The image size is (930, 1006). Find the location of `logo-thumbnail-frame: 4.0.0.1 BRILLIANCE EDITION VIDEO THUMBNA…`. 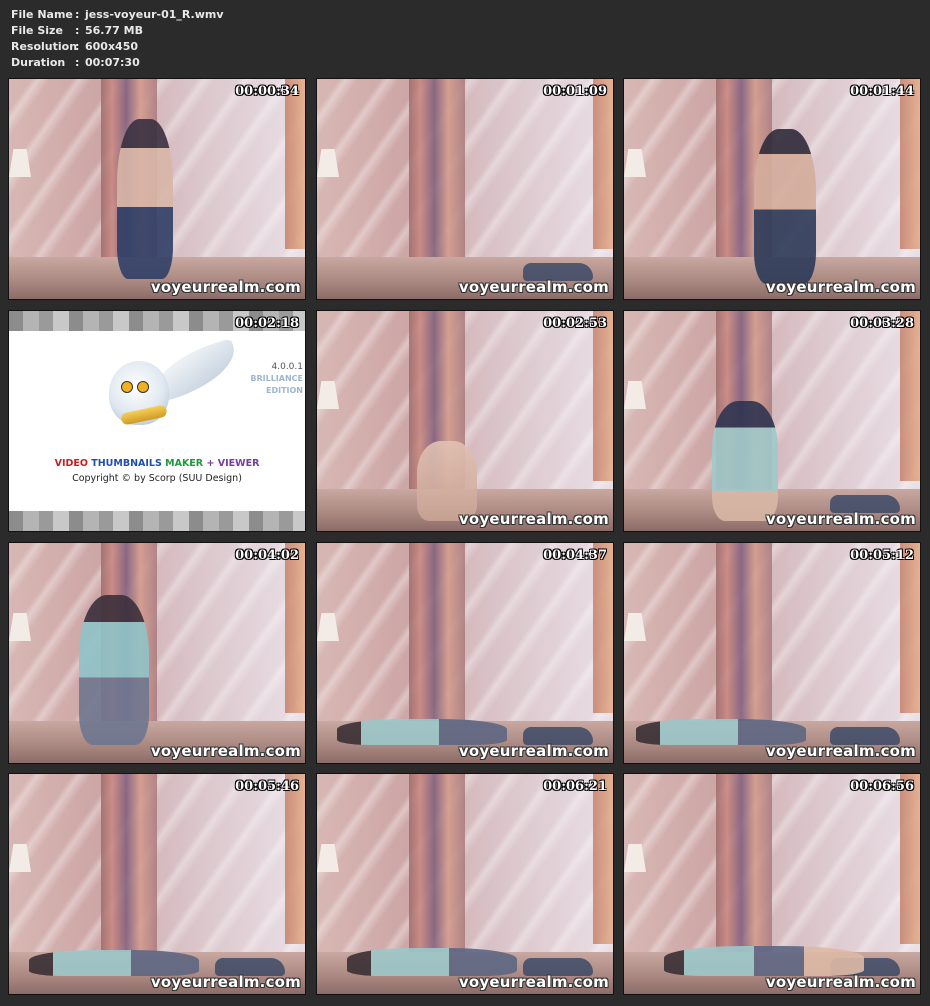

logo-thumbnail-frame: 4.0.0.1 BRILLIANCE EDITION VIDEO THUMBNA… is located at coordinates (157, 421).